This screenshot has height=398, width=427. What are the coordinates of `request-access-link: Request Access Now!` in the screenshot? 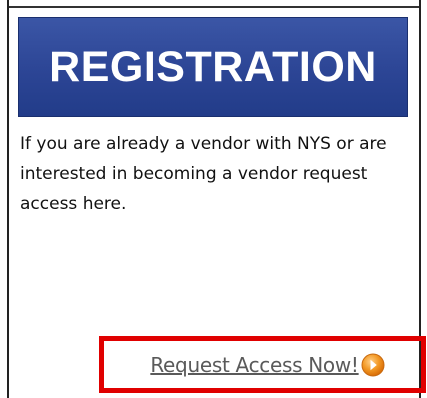 It's located at (254, 365).